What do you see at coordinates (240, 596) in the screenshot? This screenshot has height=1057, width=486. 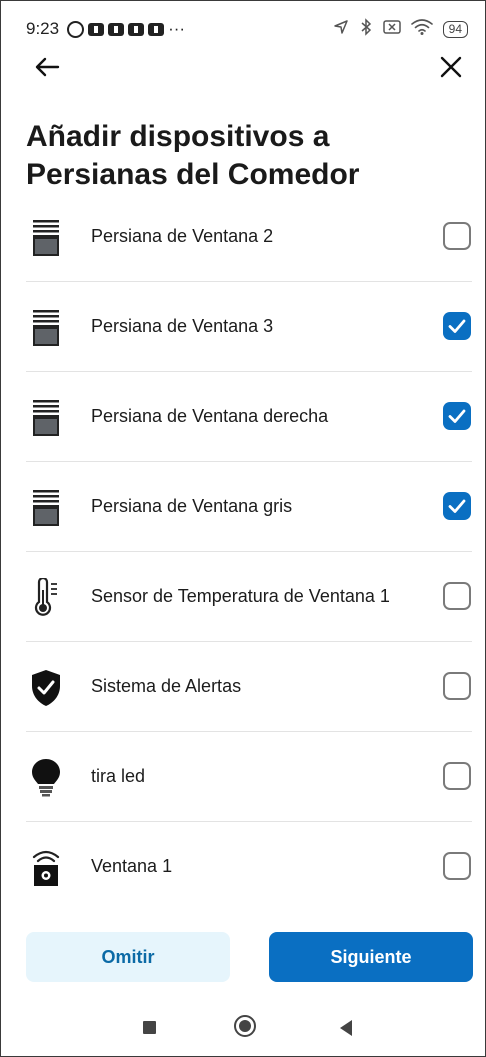 I see `device-label: Sensor de Temperatura de Ventana 1` at bounding box center [240, 596].